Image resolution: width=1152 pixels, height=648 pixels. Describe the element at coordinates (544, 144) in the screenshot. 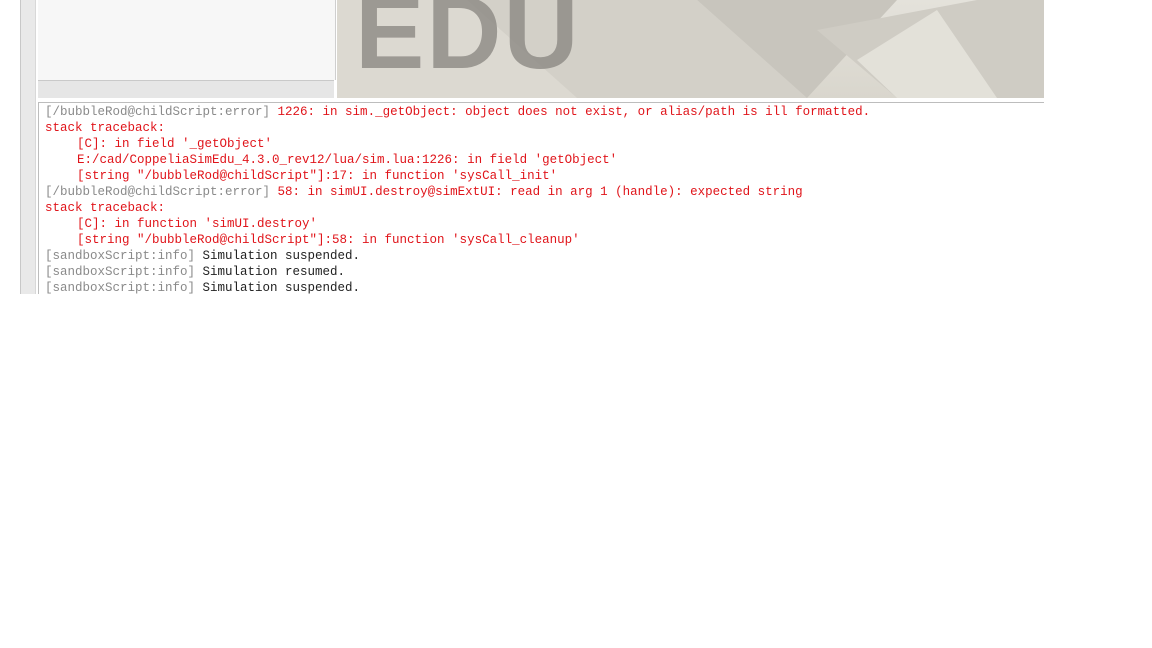

I see `console-line: [C]: in field '_getObject'` at that location.